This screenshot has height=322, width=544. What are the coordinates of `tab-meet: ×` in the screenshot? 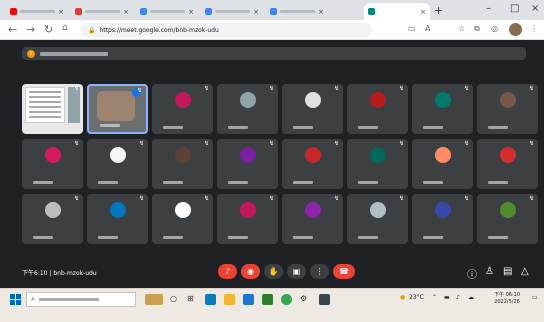 It's located at (397, 11).